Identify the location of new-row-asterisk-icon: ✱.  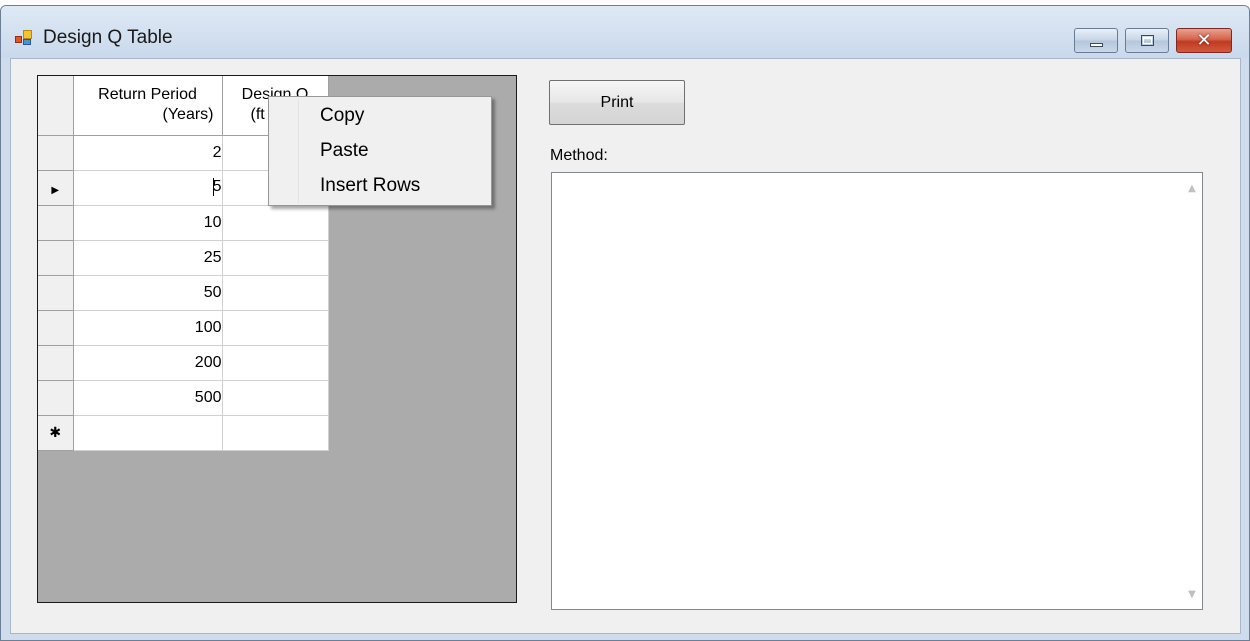
(55, 433).